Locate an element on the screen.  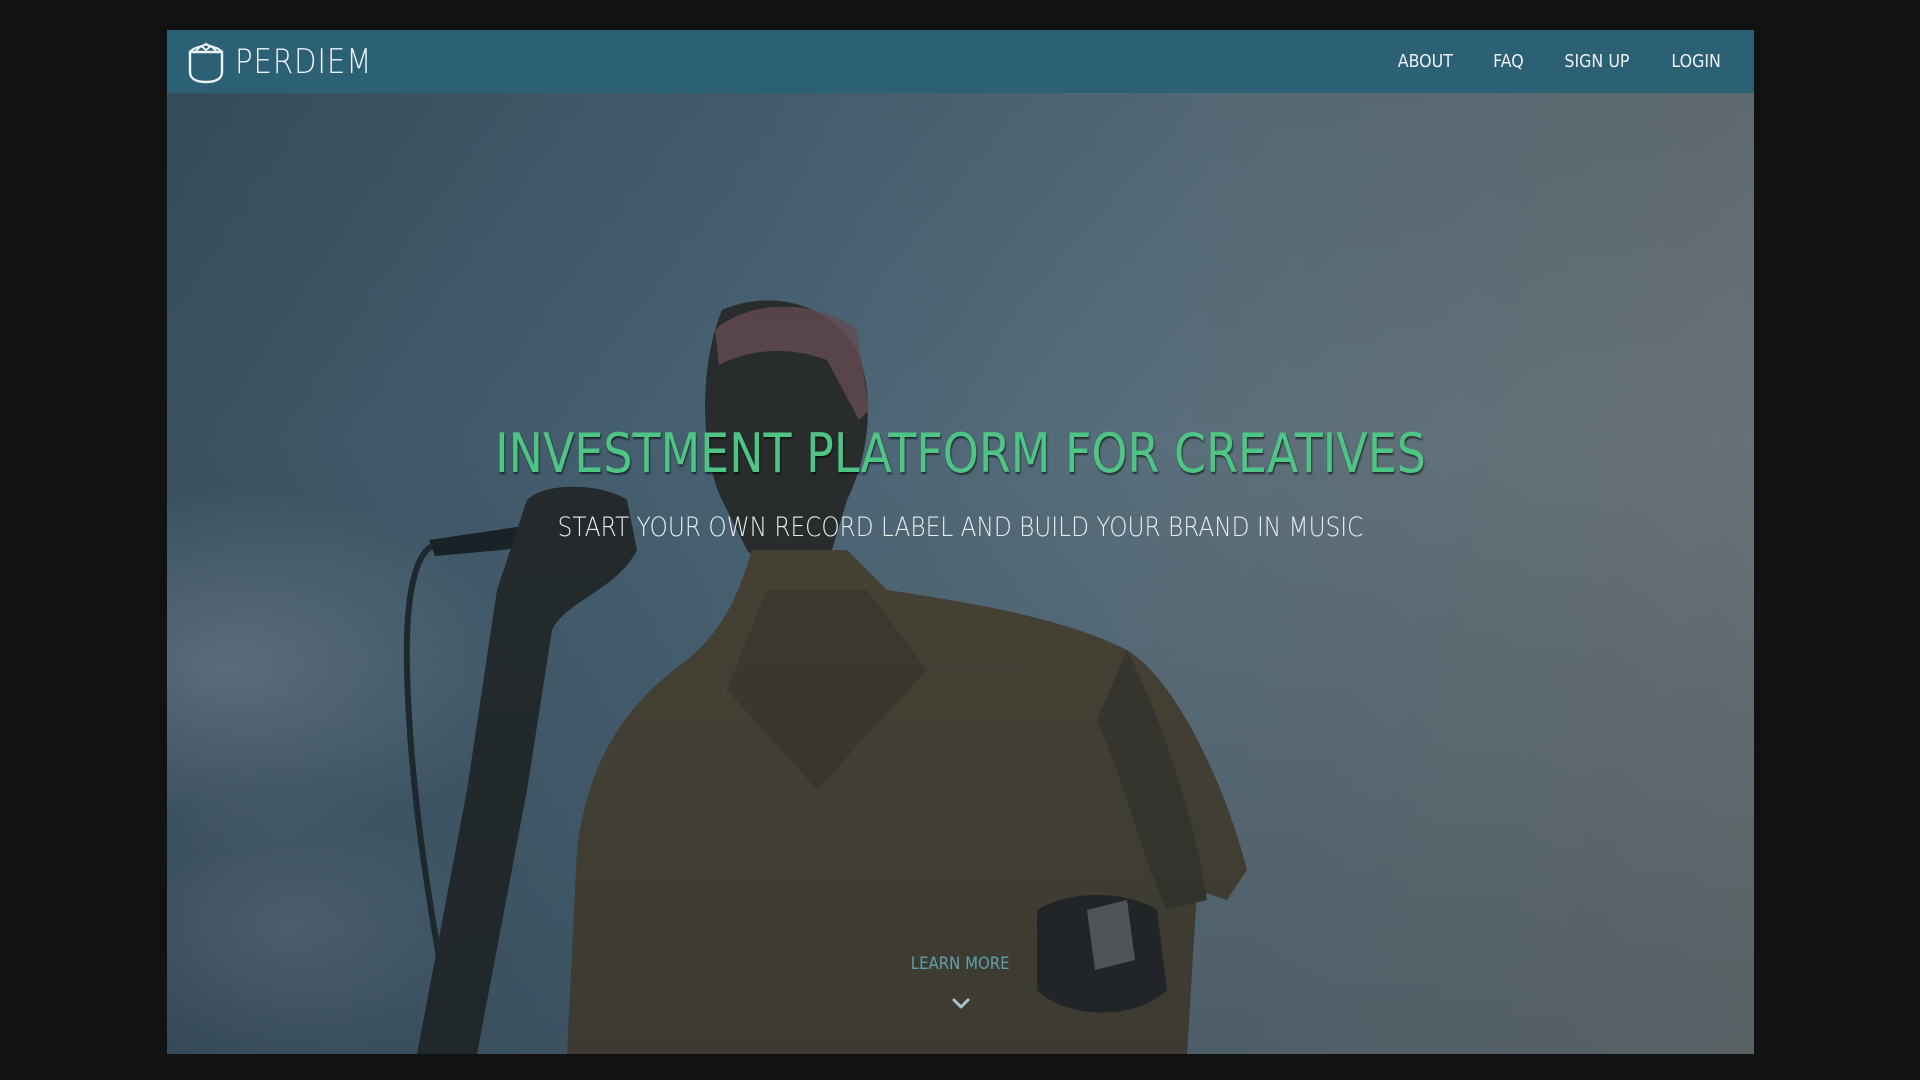
learn-more-link: LEARN MORE is located at coordinates (960, 964).